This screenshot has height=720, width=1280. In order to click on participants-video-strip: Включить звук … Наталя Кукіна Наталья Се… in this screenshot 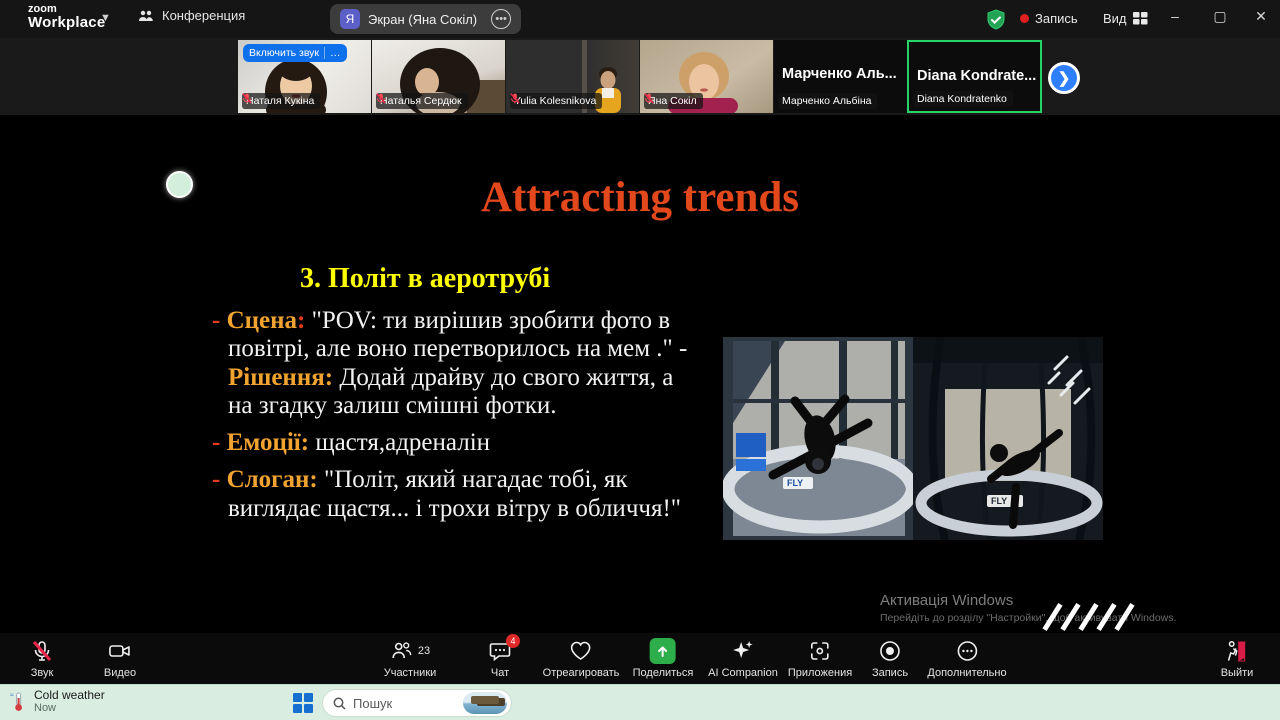, I will do `click(640, 76)`.